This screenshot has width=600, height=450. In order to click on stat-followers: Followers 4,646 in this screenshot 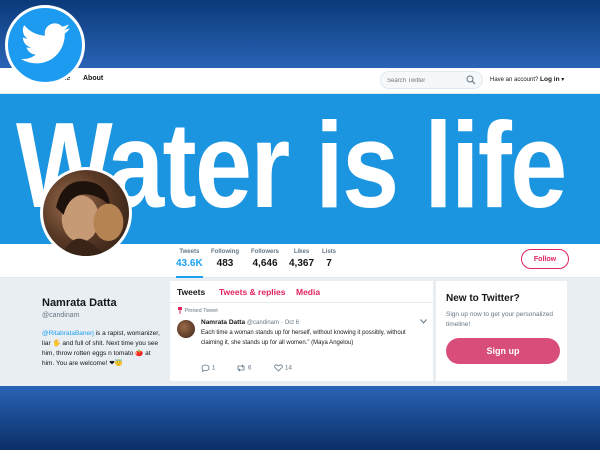, I will do `click(265, 259)`.